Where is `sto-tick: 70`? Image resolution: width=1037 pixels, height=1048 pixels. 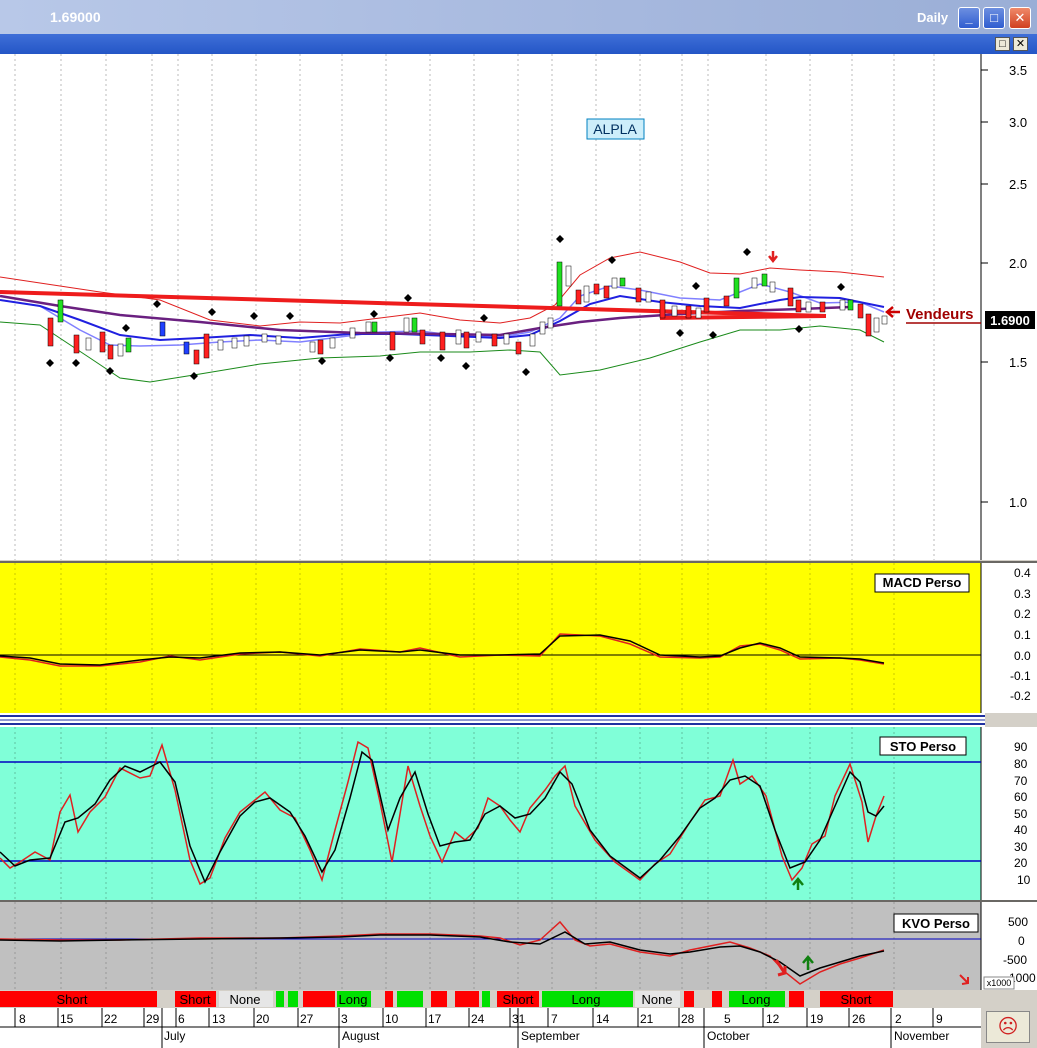
sto-tick: 70 is located at coordinates (1021, 781).